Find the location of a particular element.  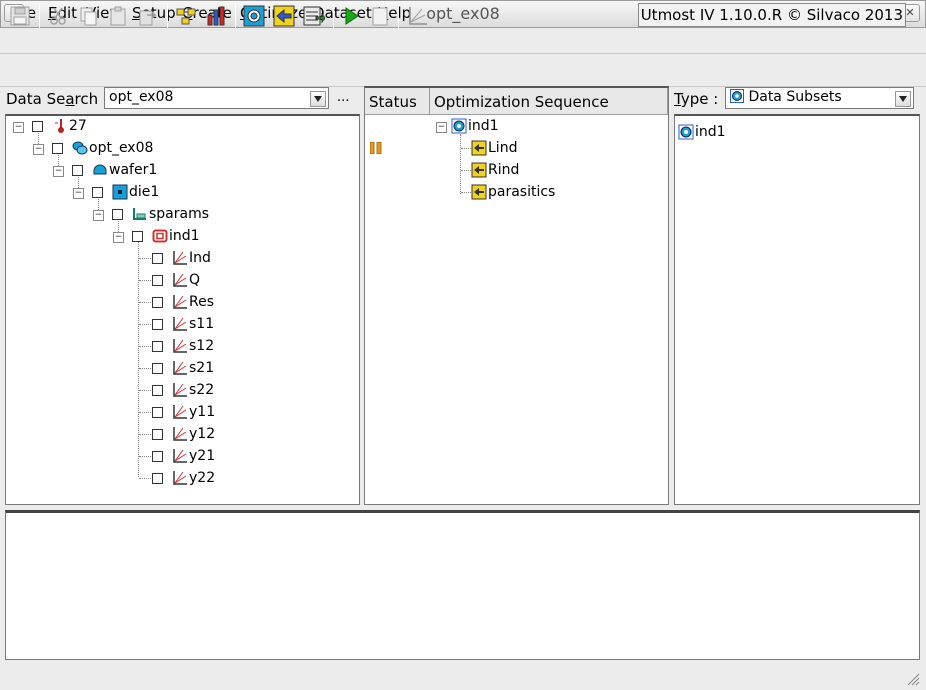

tree-node-target: y21 is located at coordinates (183, 456).